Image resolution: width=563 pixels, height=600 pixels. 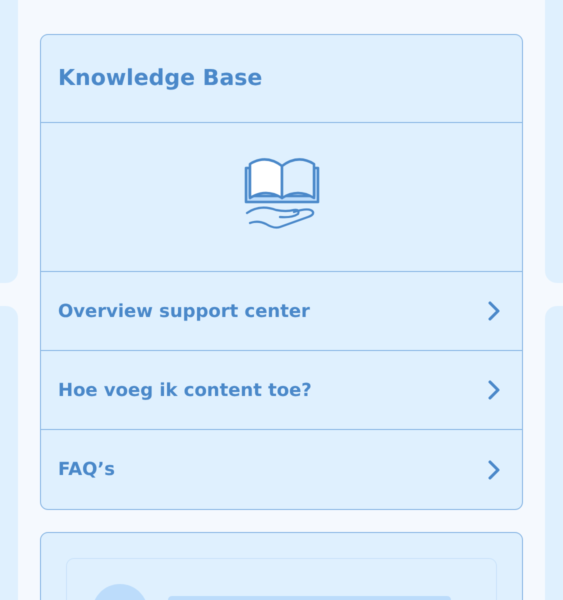 What do you see at coordinates (281, 390) in the screenshot?
I see `link-row: Hoe voeg ik content toe?` at bounding box center [281, 390].